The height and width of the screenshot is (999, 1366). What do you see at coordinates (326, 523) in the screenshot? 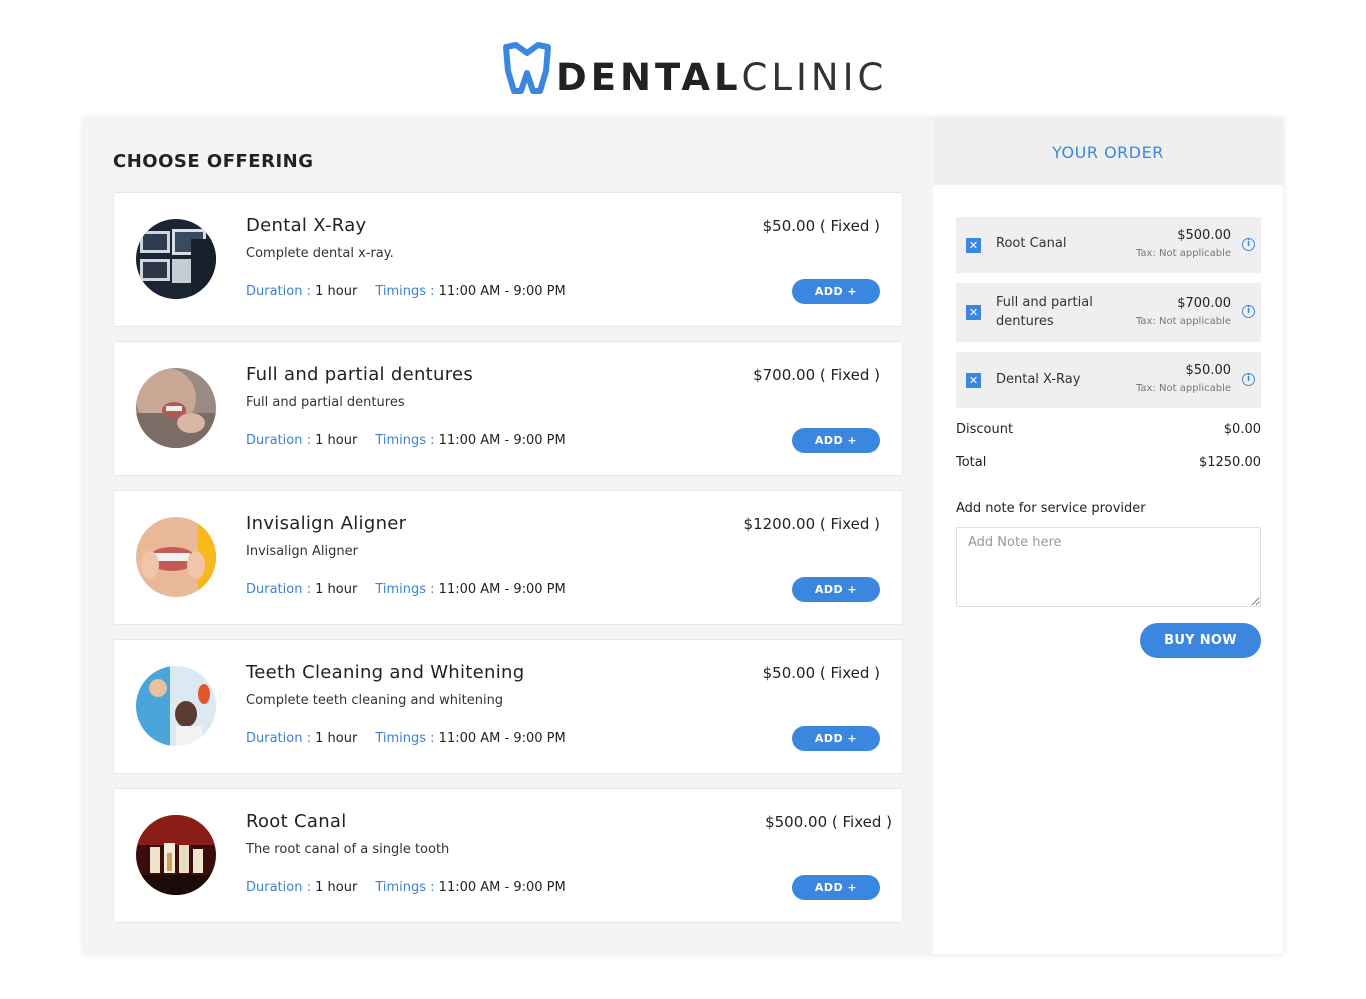
I see `offering-name: Invisalign Aligner` at bounding box center [326, 523].